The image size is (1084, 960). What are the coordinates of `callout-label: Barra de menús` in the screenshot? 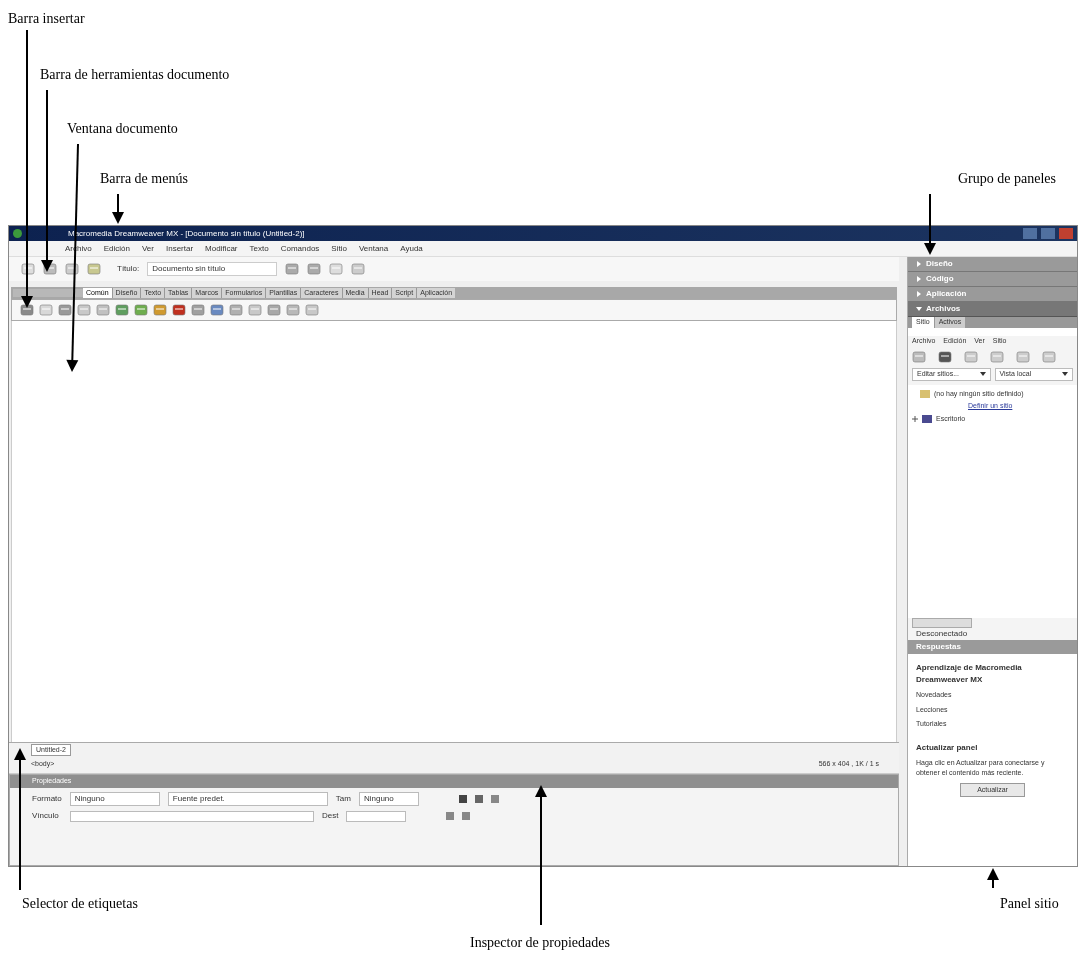 It's located at (144, 179).